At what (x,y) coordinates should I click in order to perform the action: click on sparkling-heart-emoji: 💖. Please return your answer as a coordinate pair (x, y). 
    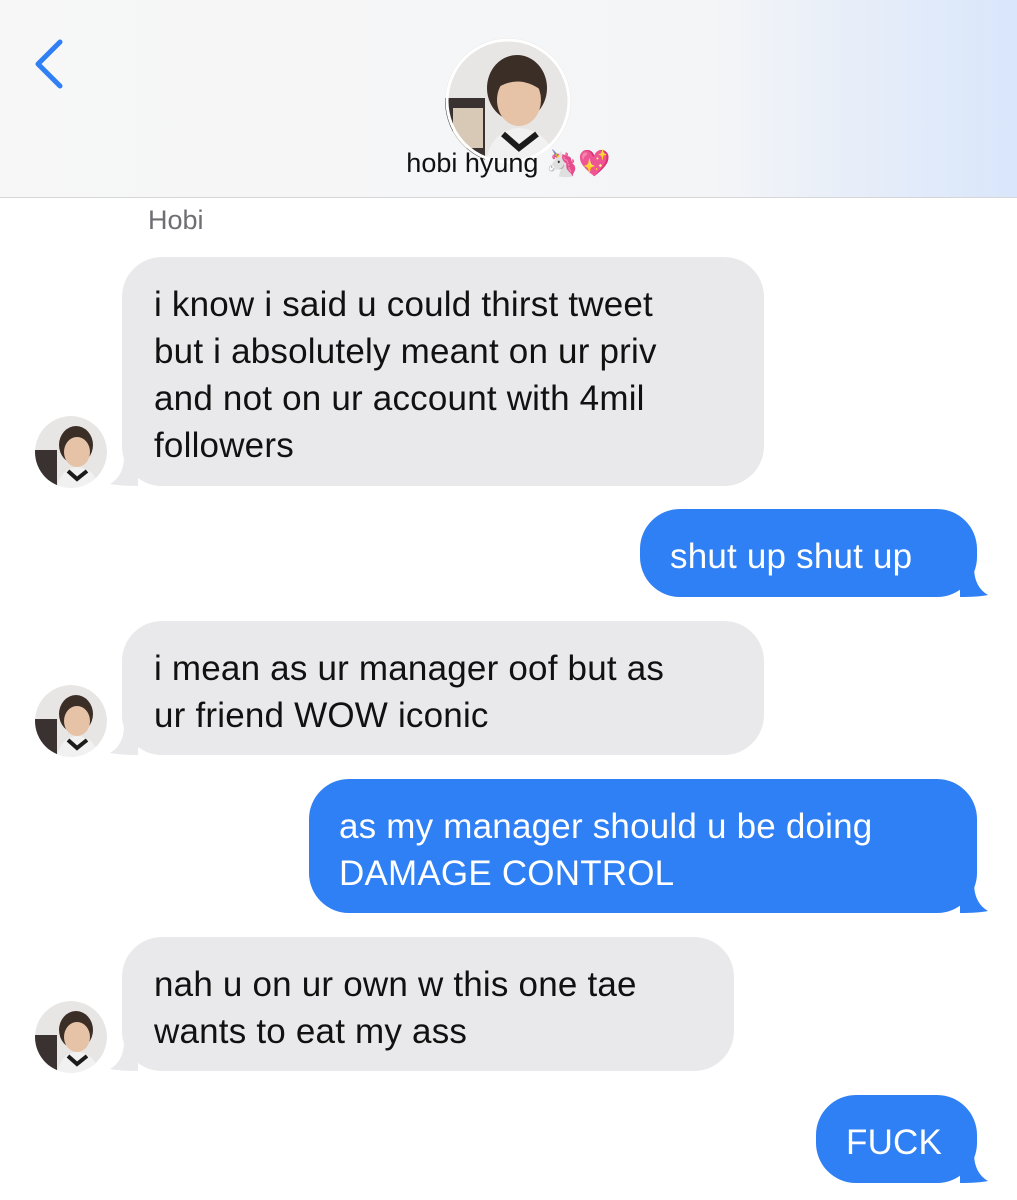
    Looking at the image, I should click on (594, 164).